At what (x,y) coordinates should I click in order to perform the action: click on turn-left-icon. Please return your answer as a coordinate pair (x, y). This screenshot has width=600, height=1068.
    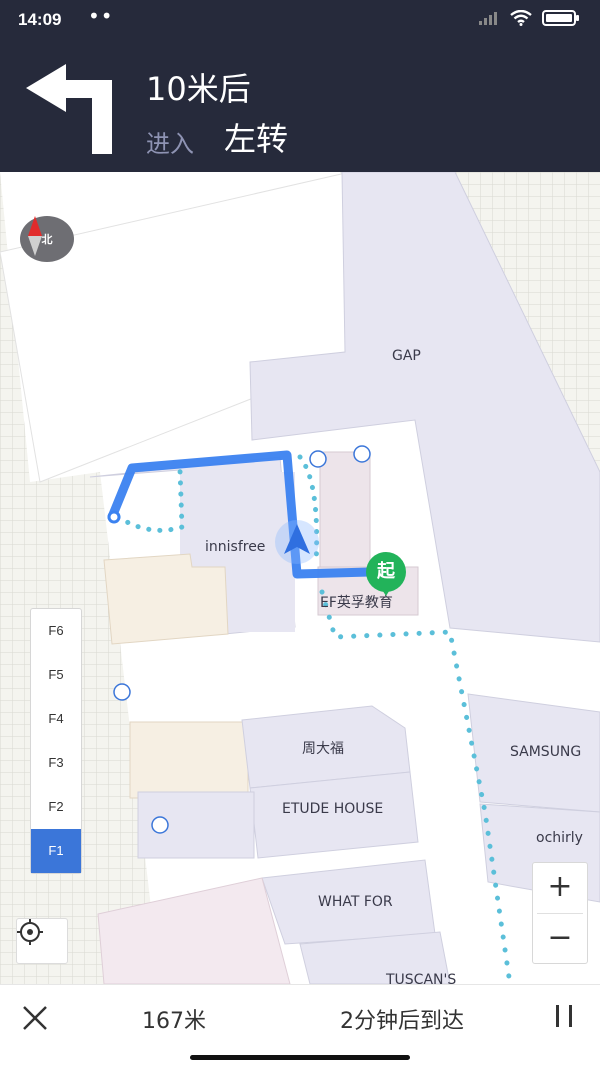
    Looking at the image, I should click on (69, 109).